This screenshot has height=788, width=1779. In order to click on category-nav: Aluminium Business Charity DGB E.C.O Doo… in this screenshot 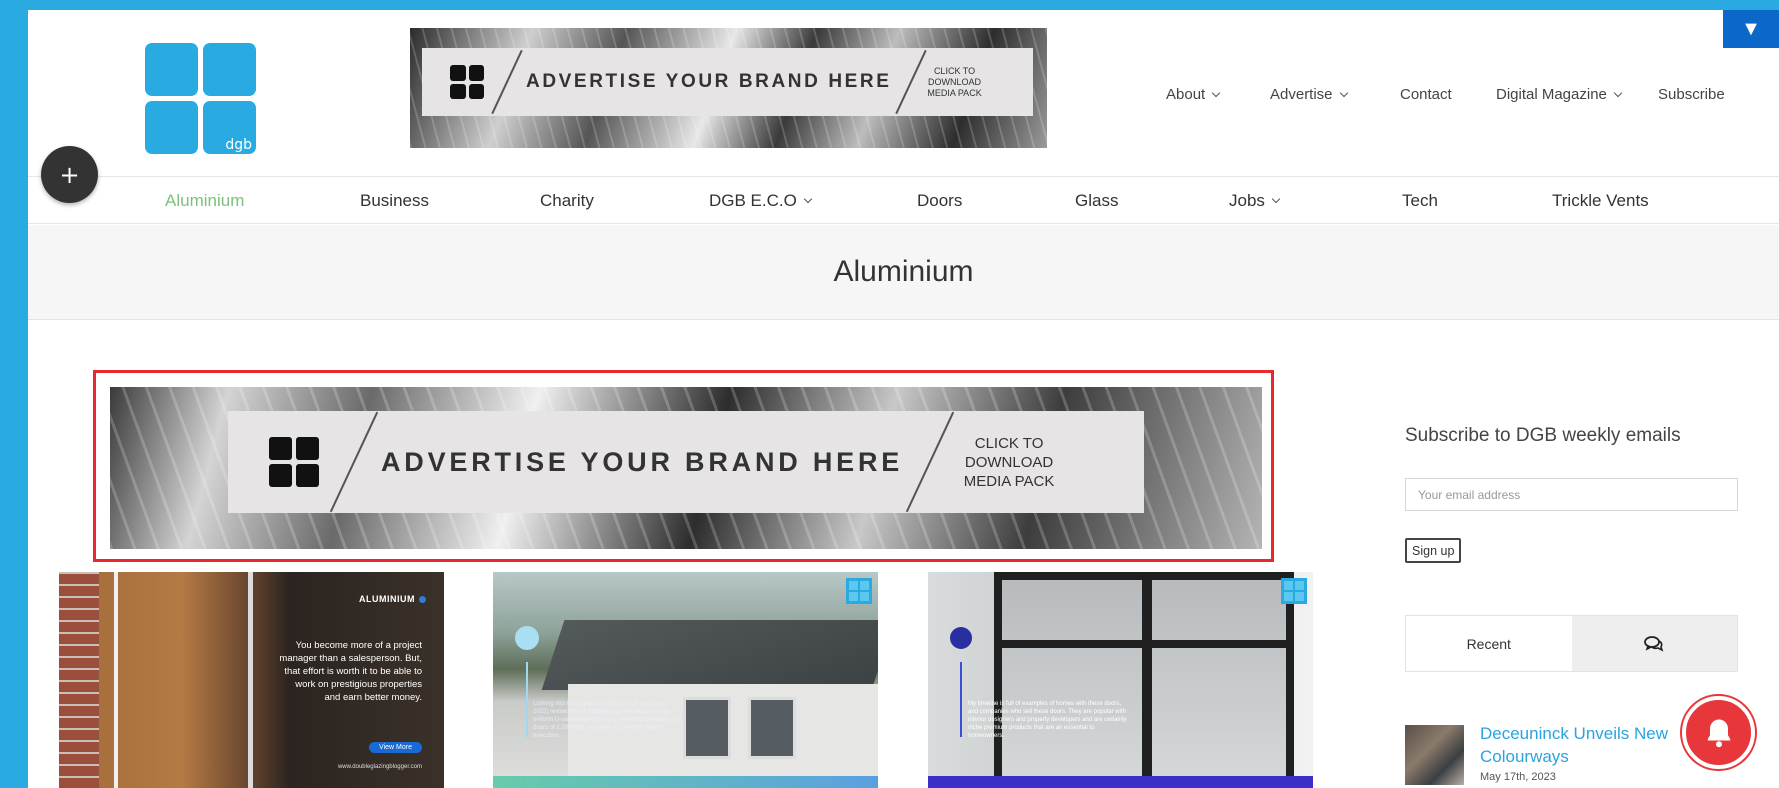, I will do `click(903, 200)`.